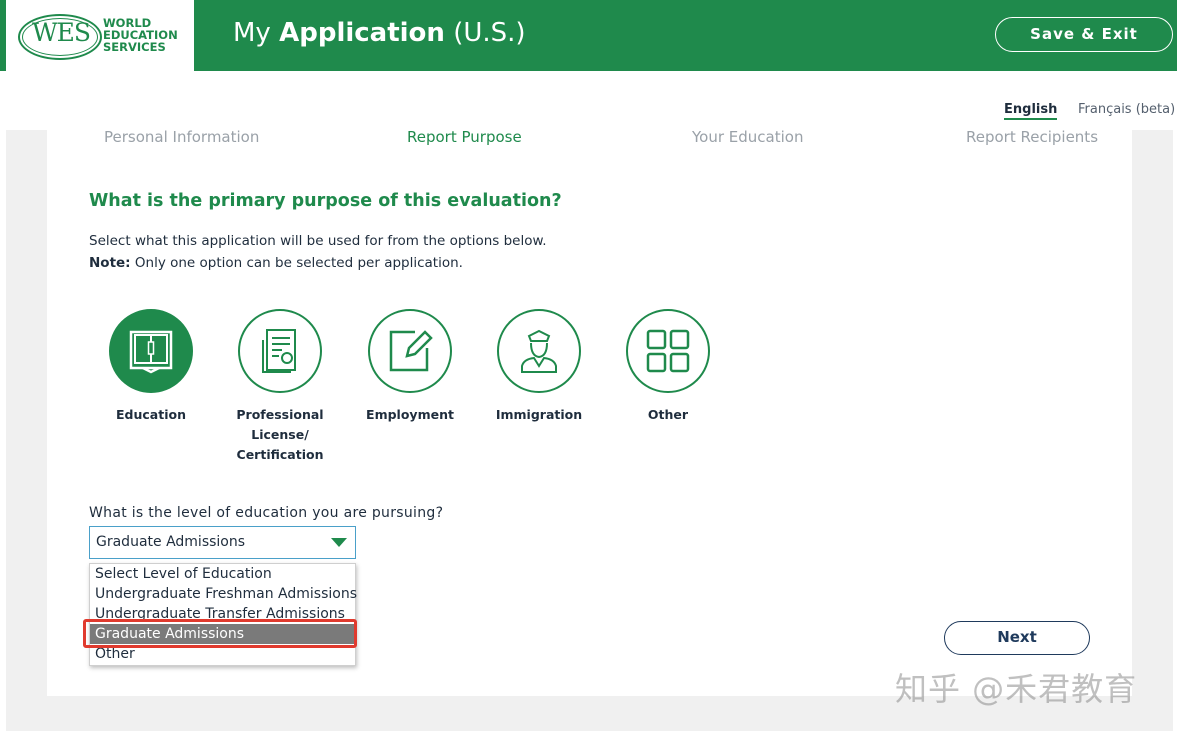 This screenshot has height=731, width=1177. I want to click on watermark: 知乎 @禾君教育, so click(1016, 689).